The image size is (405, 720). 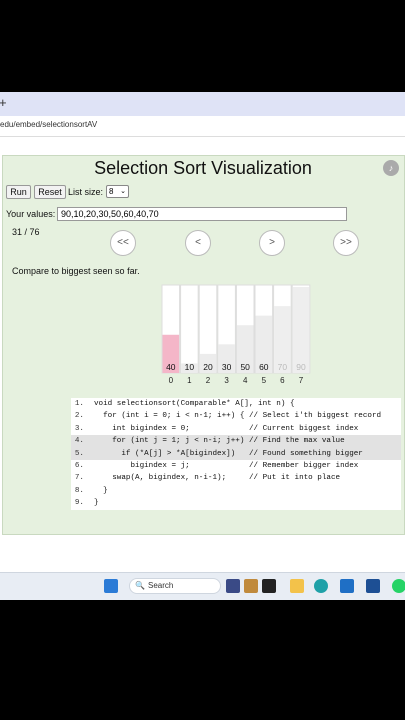 I want to click on edge-browser-icon, so click(x=321, y=586).